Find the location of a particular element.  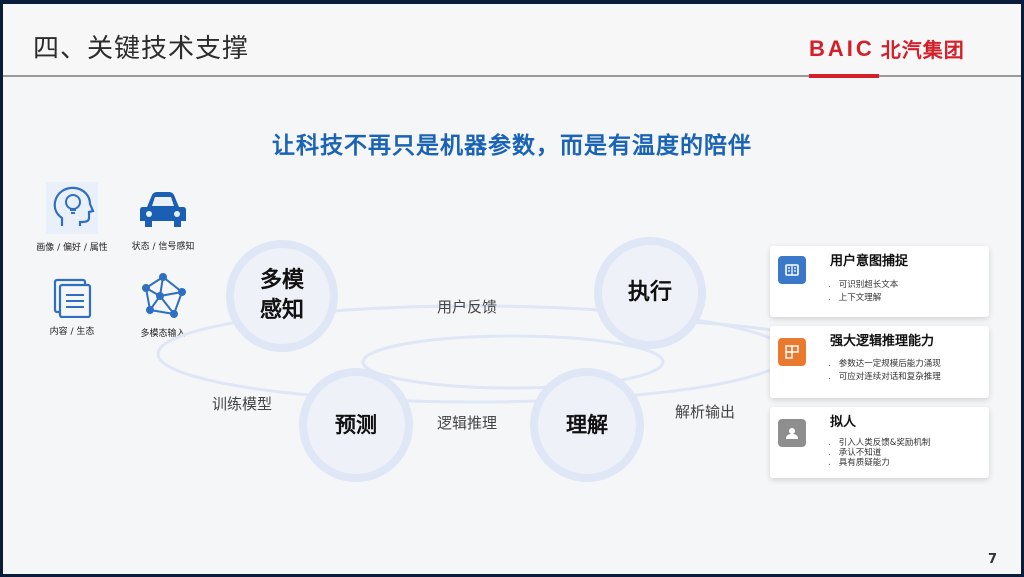

card-intent-item: 上下文理解 is located at coordinates (863, 298).